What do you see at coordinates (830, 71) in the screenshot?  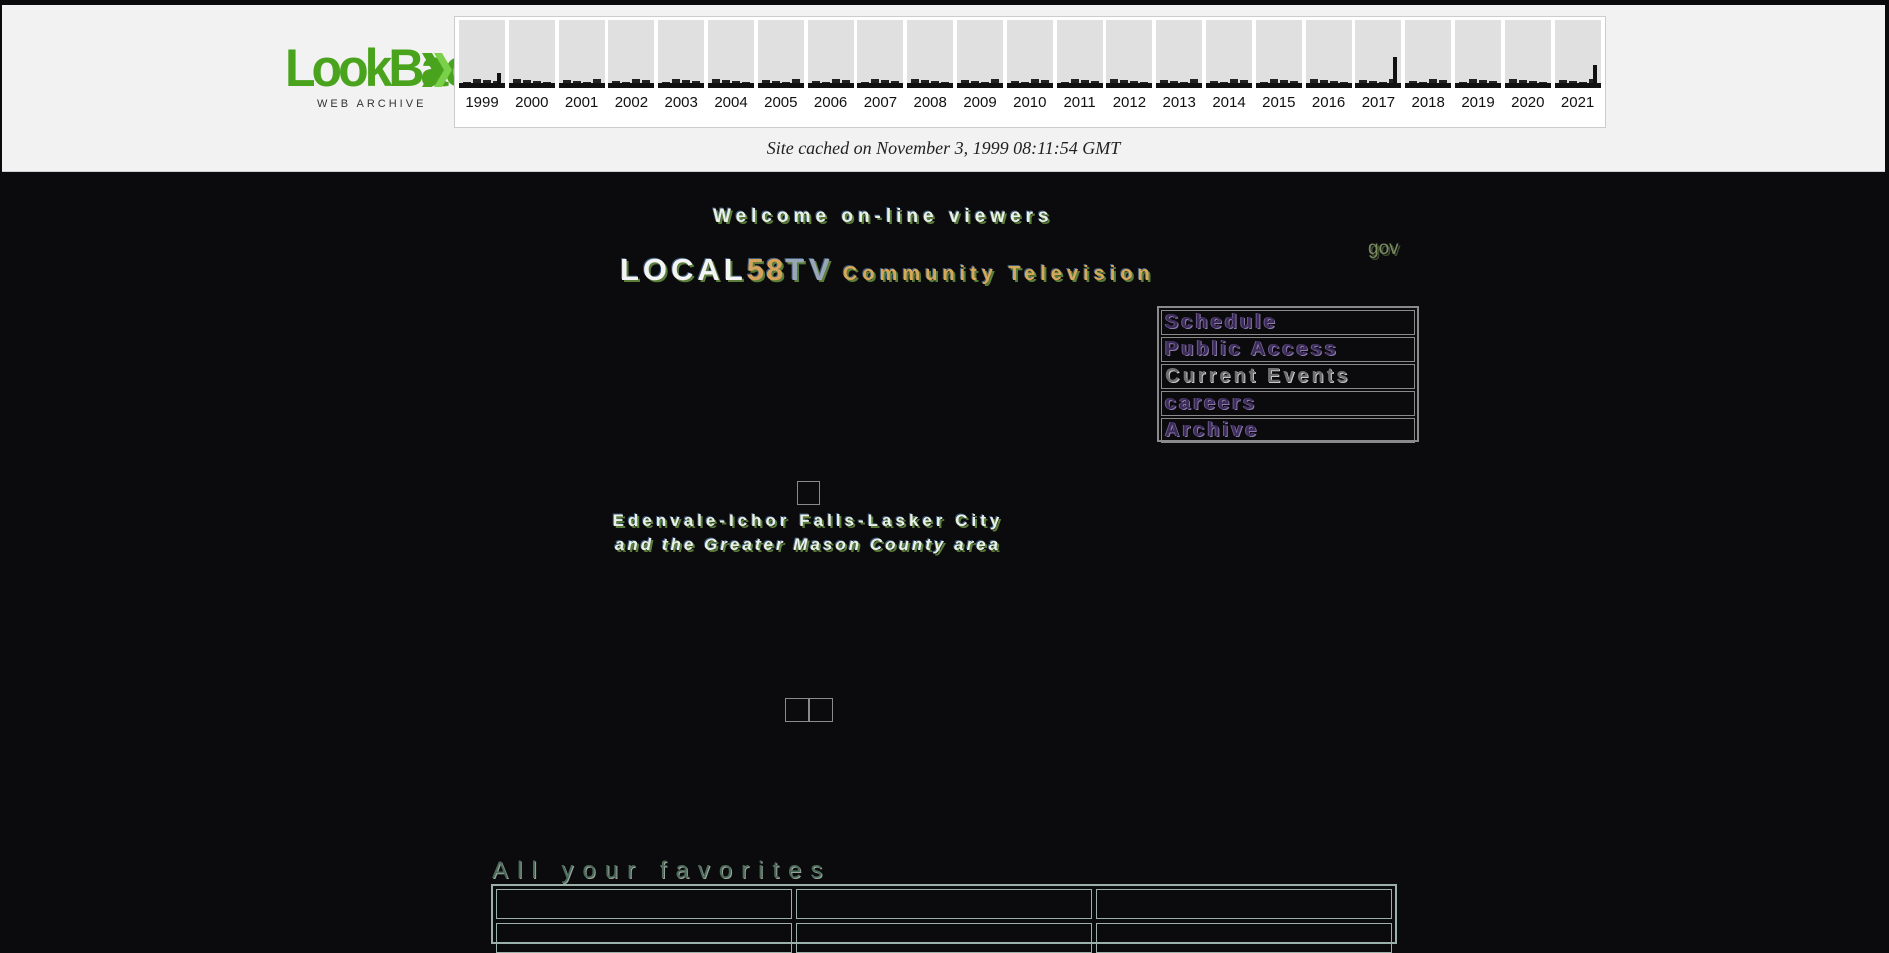 I see `year-2006: 2006` at bounding box center [830, 71].